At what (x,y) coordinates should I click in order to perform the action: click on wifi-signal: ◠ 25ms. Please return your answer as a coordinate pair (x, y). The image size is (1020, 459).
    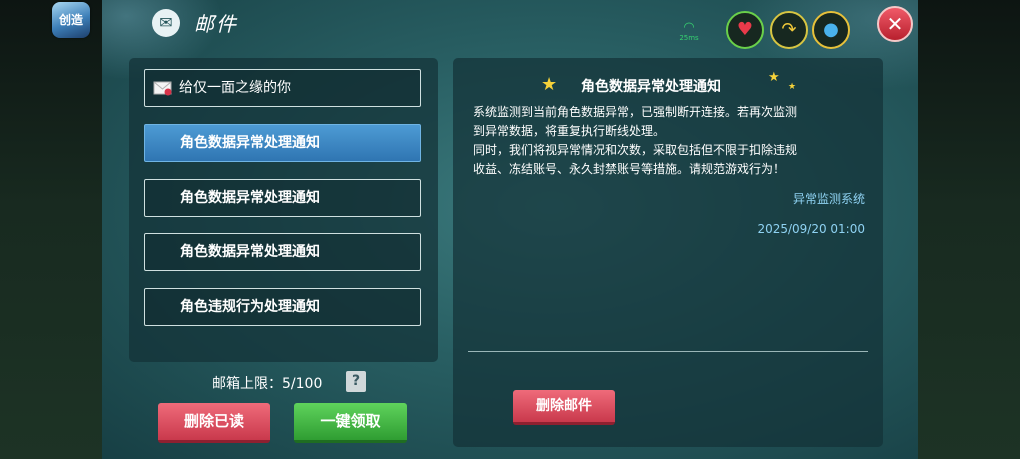
    Looking at the image, I should click on (689, 31).